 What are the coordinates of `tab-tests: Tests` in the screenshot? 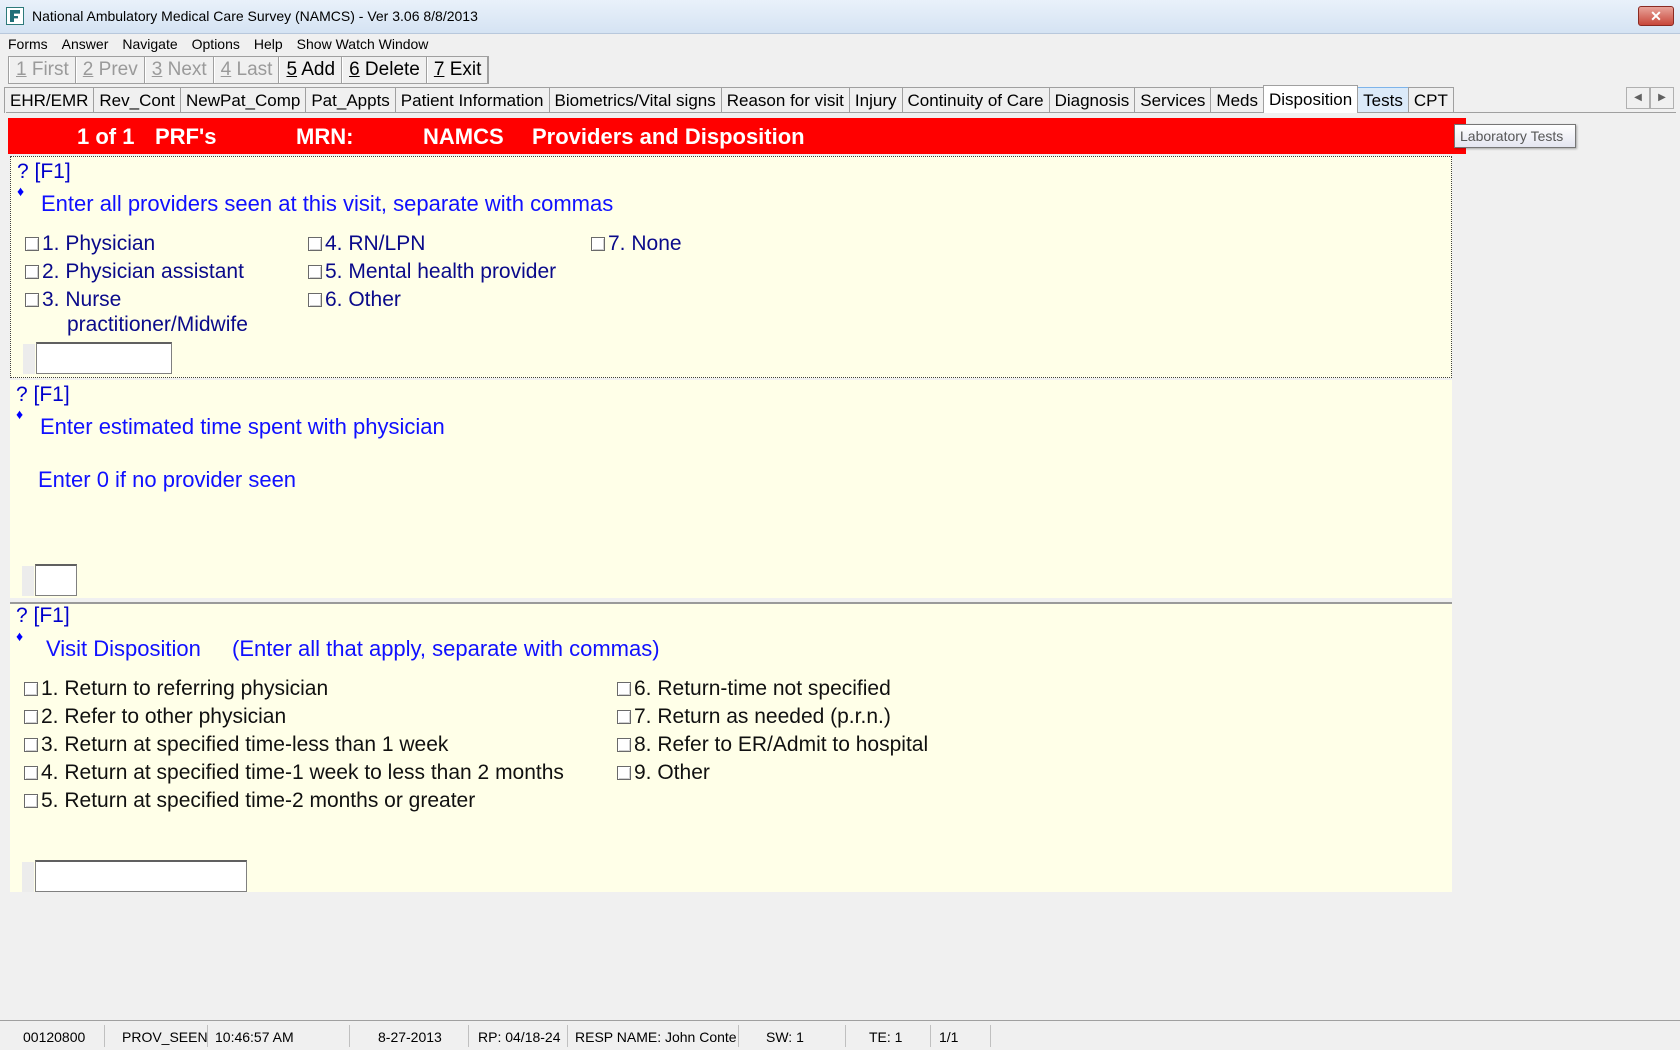 It's located at (1383, 100).